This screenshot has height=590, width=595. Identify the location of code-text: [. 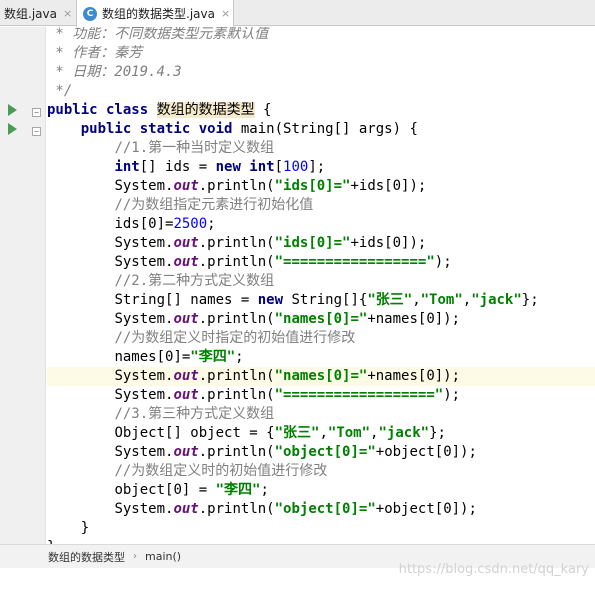
(279, 167).